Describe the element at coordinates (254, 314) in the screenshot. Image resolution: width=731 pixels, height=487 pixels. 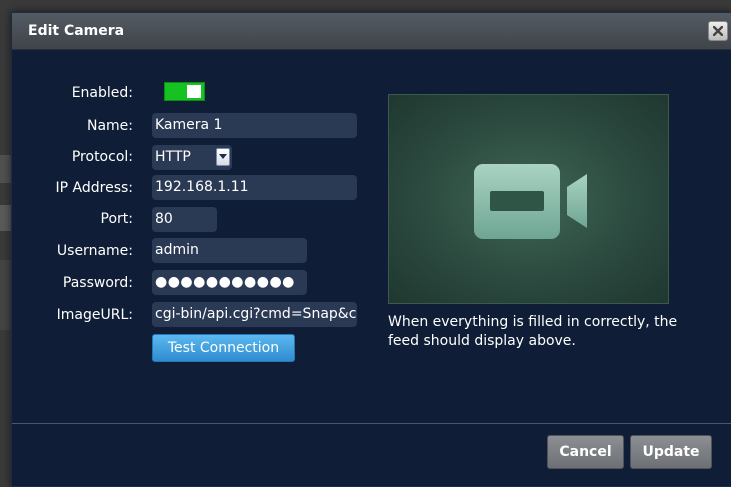
I see `image-url-field: cgi-bin/api.cgi?cmd=Snap&ch` at that location.